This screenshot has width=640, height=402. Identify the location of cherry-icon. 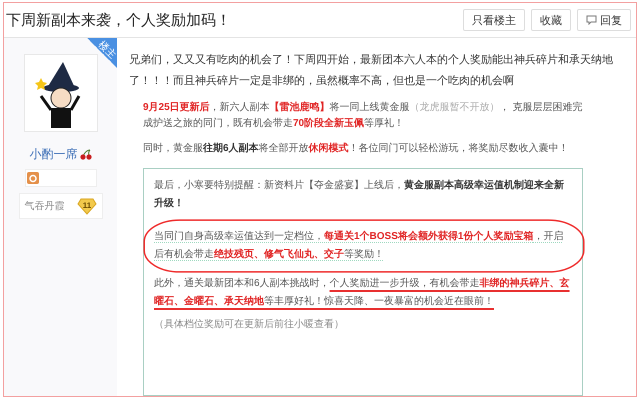
(86, 154).